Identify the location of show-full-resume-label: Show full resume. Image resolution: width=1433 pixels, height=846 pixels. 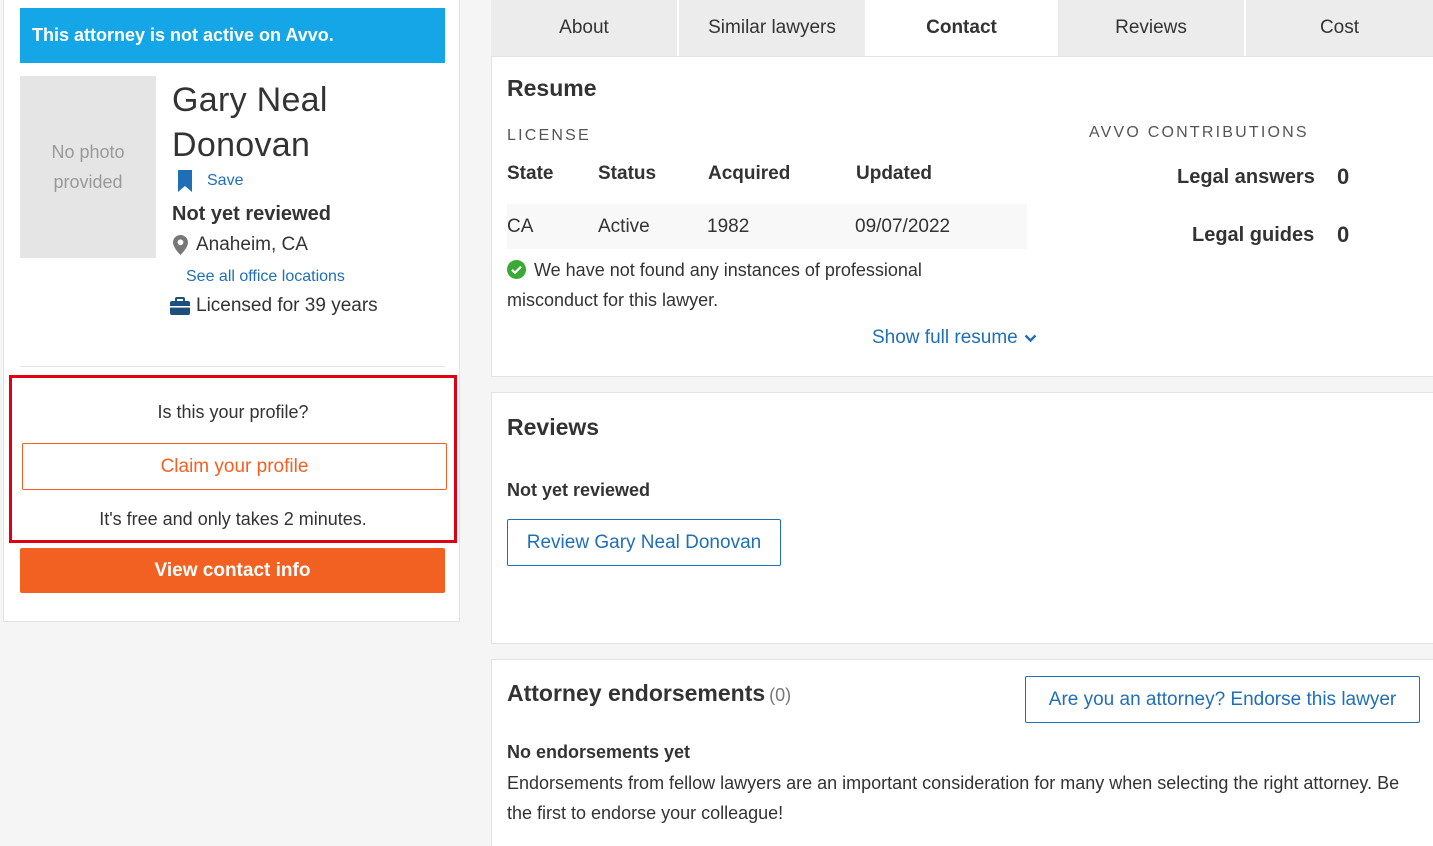
(945, 337).